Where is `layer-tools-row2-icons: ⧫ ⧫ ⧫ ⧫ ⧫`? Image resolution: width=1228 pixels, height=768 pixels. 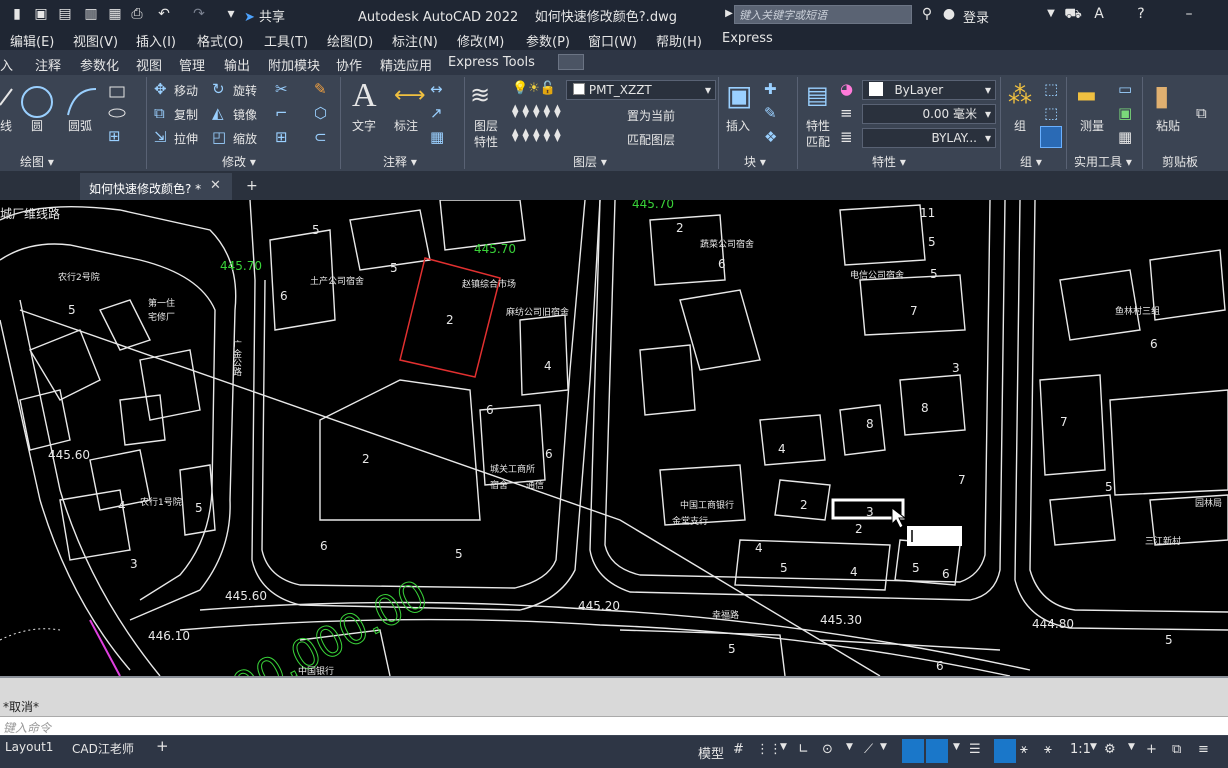 layer-tools-row2-icons: ⧫ ⧫ ⧫ ⧫ ⧫ is located at coordinates (536, 135).